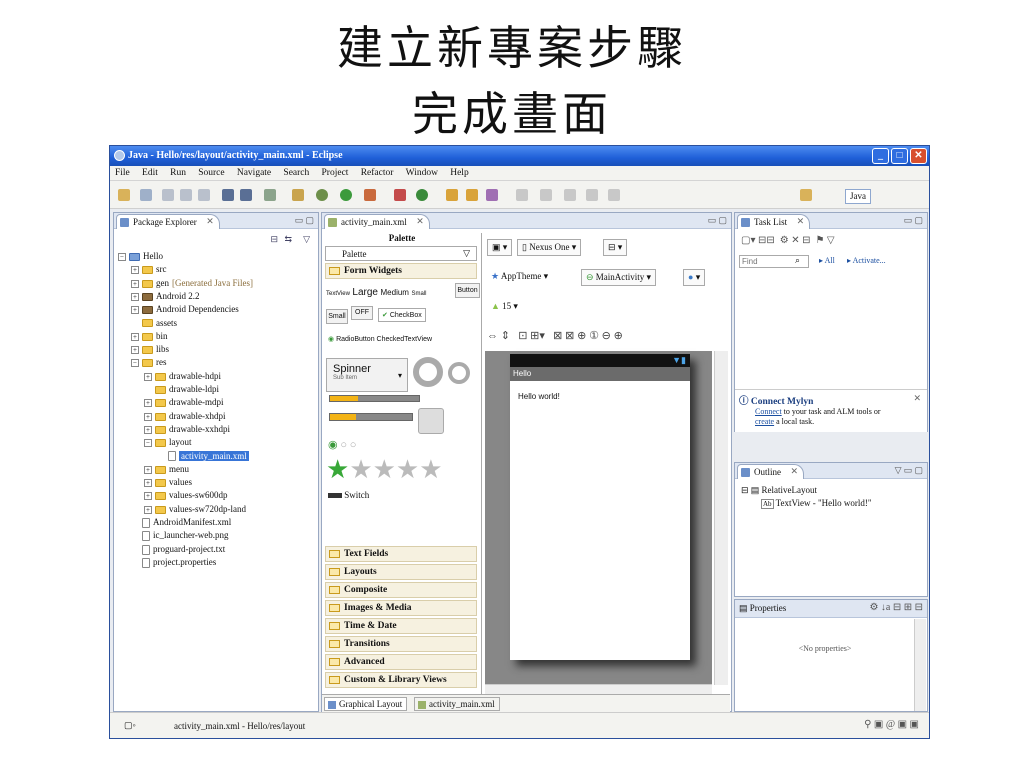 Image resolution: width=1024 pixels, height=768 pixels. What do you see at coordinates (180, 536) in the screenshot?
I see `tree-item: ic_launcher-web.png` at bounding box center [180, 536].